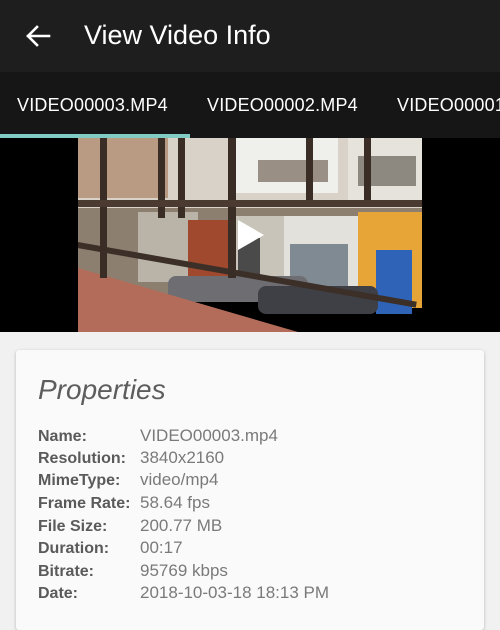 This screenshot has width=500, height=630. Describe the element at coordinates (258, 528) in the screenshot. I see `property-row-file-size: File Size: 200.77 MB` at that location.